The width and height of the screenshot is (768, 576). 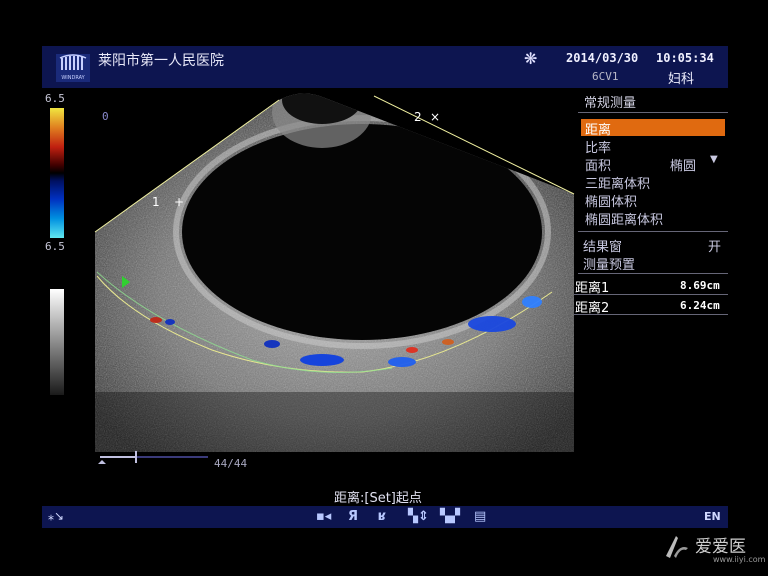 I want to click on language-indicator: EN, so click(x=712, y=516).